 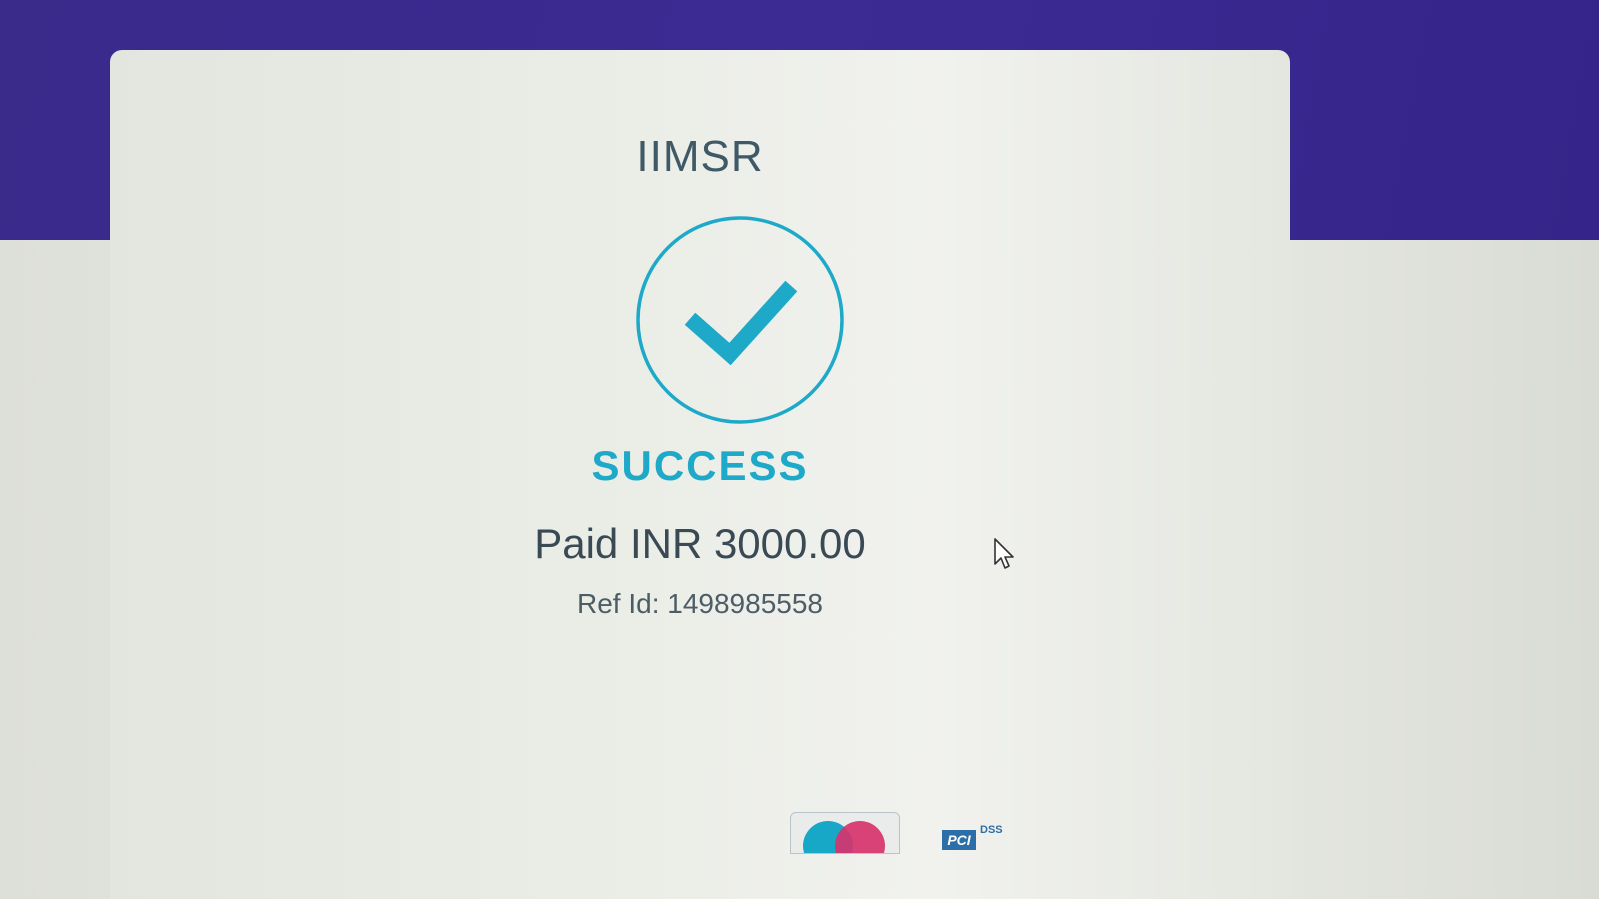 What do you see at coordinates (845, 833) in the screenshot?
I see `mastercard-logo` at bounding box center [845, 833].